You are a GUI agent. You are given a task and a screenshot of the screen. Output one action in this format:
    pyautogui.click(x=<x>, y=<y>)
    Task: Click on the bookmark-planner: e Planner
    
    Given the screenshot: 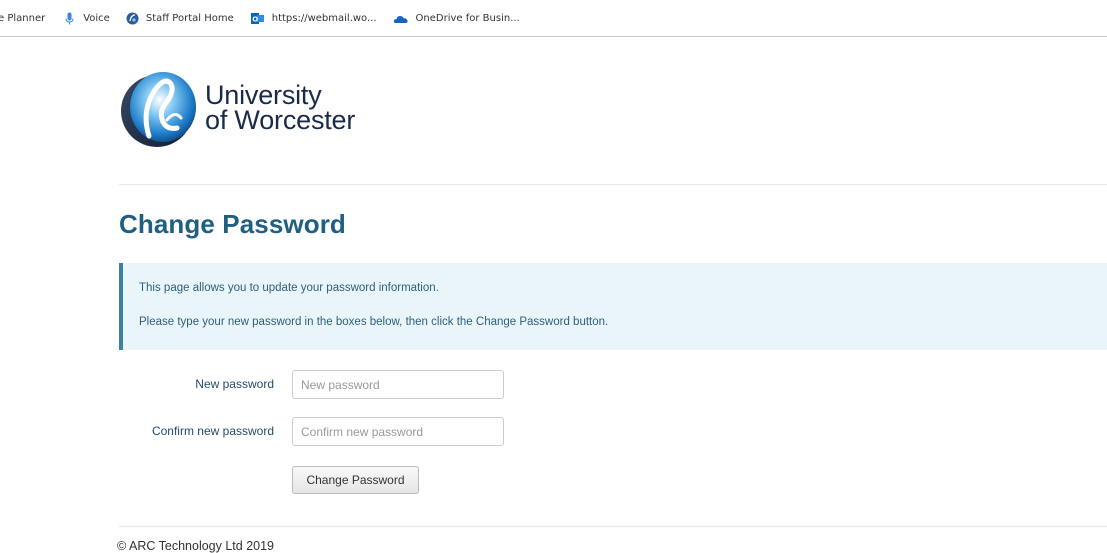 What is the action you would take?
    pyautogui.click(x=22, y=18)
    